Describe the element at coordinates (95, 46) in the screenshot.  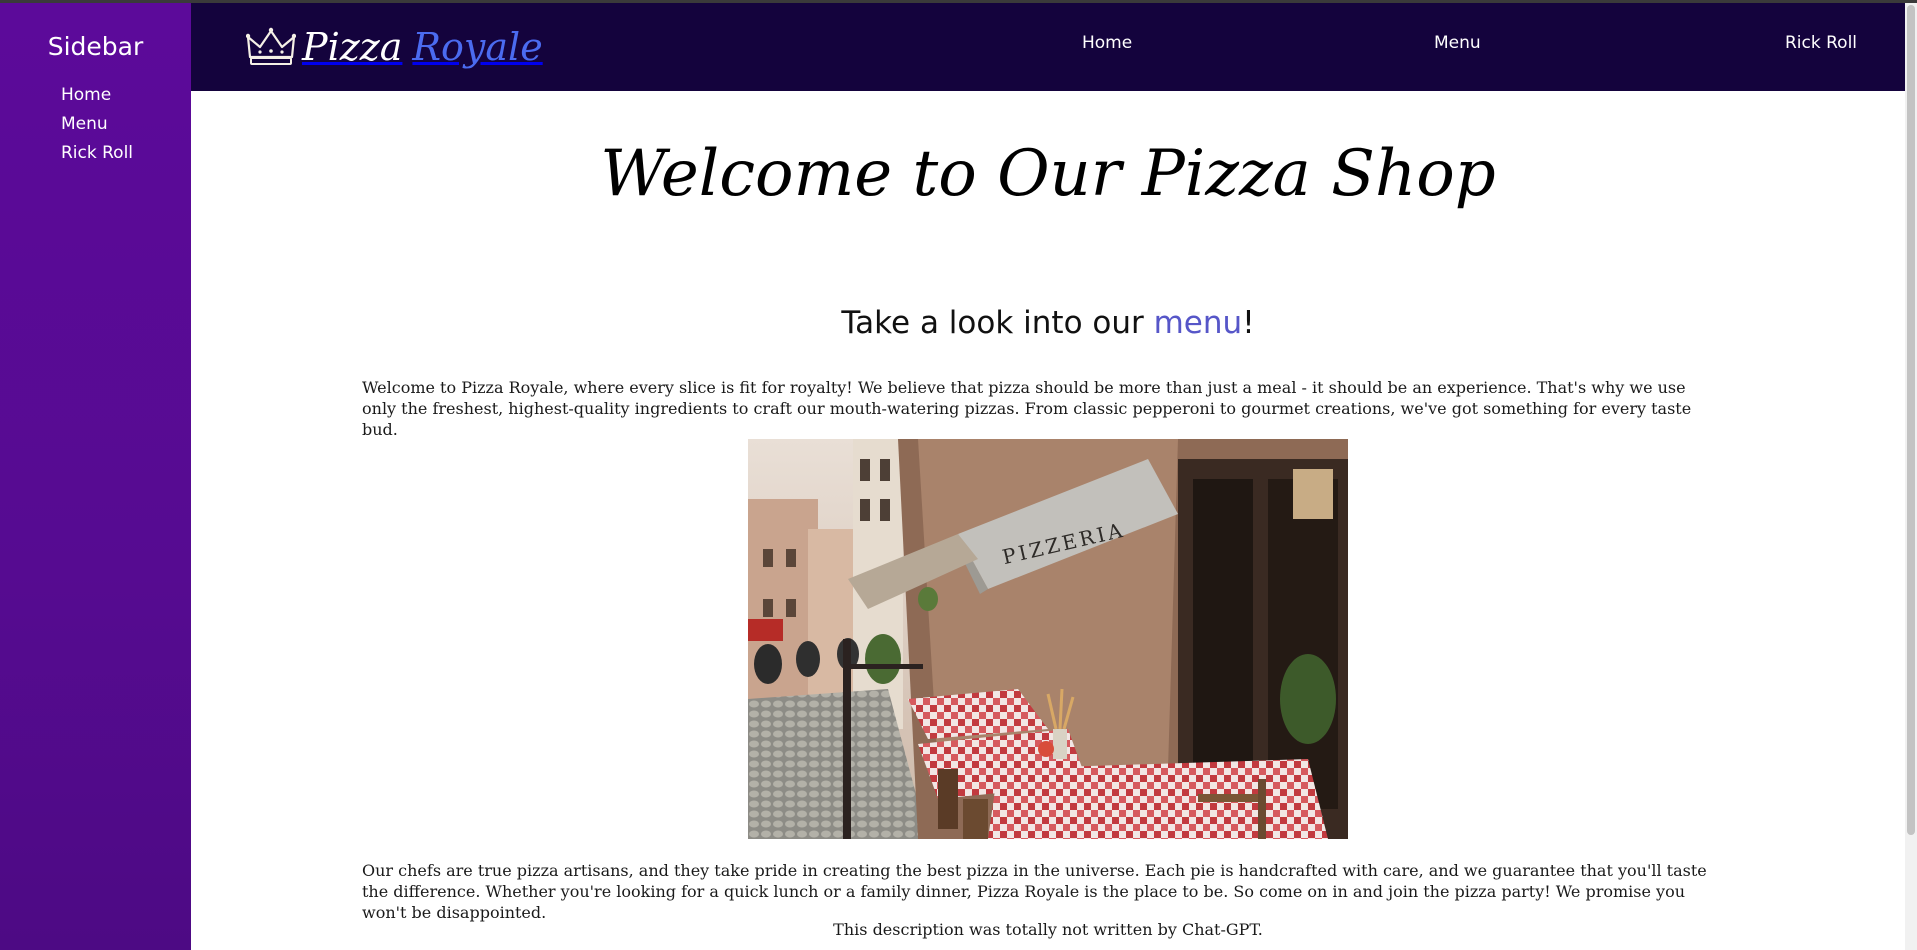
I see `sidebar-title: Sidebar` at that location.